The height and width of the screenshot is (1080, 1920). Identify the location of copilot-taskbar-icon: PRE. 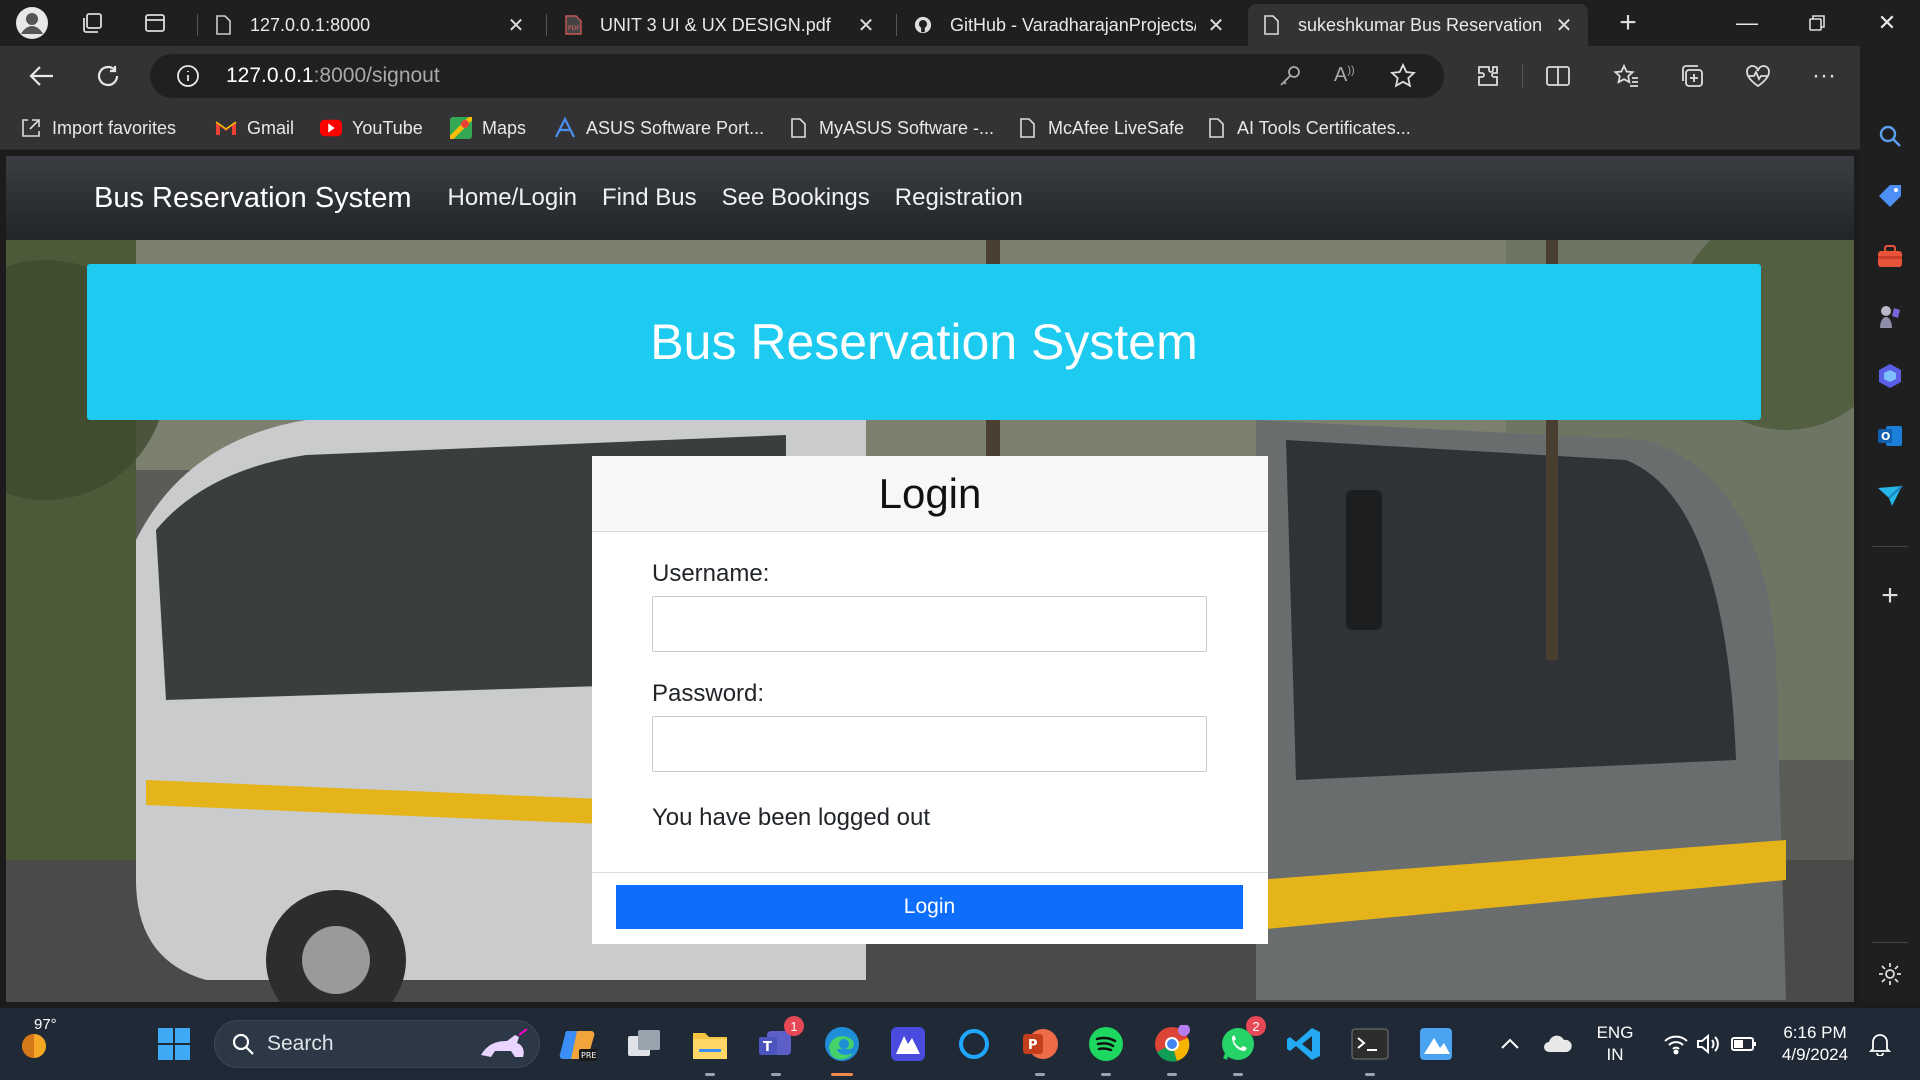
(578, 1044).